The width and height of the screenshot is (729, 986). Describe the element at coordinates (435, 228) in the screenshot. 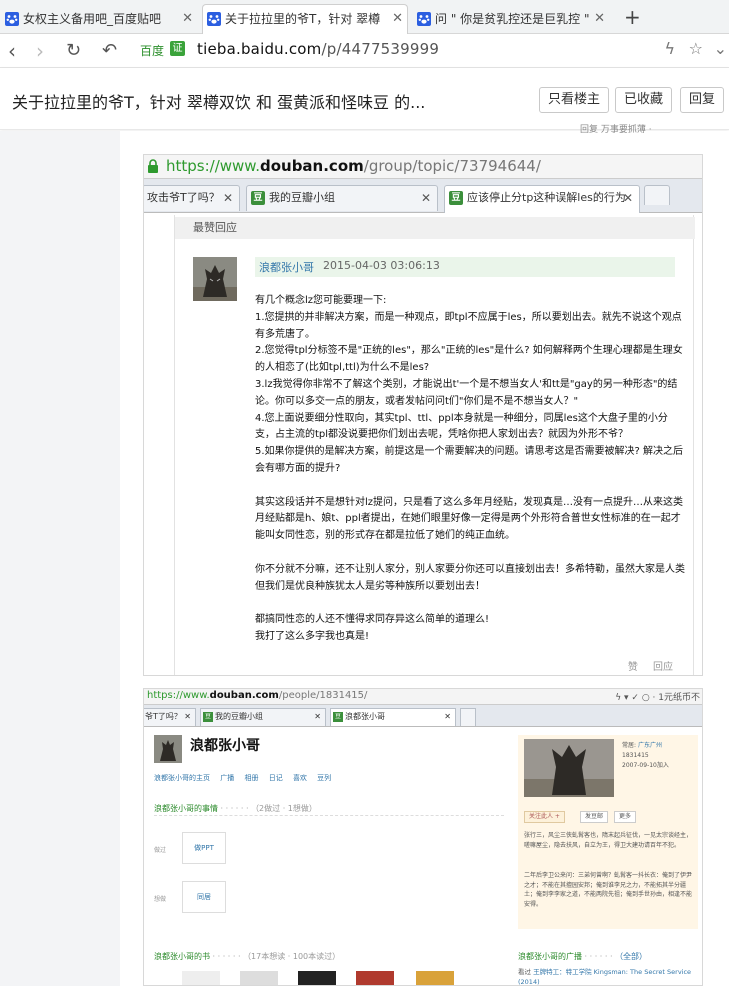

I see `section-header: 最赞回应` at that location.